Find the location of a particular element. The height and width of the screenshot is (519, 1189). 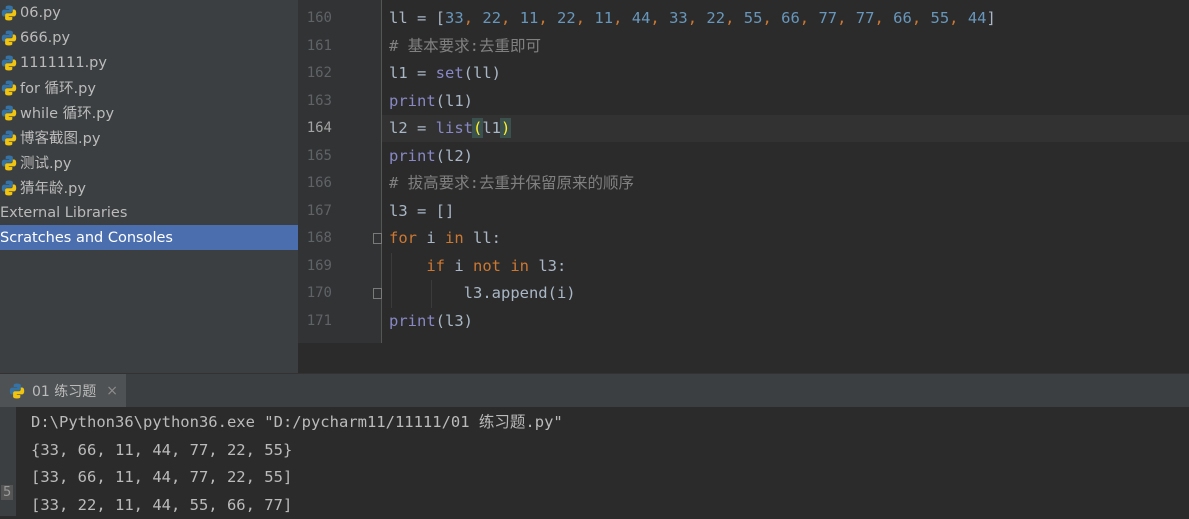

tree-item-folder: Scratches and Consoles is located at coordinates (149, 237).